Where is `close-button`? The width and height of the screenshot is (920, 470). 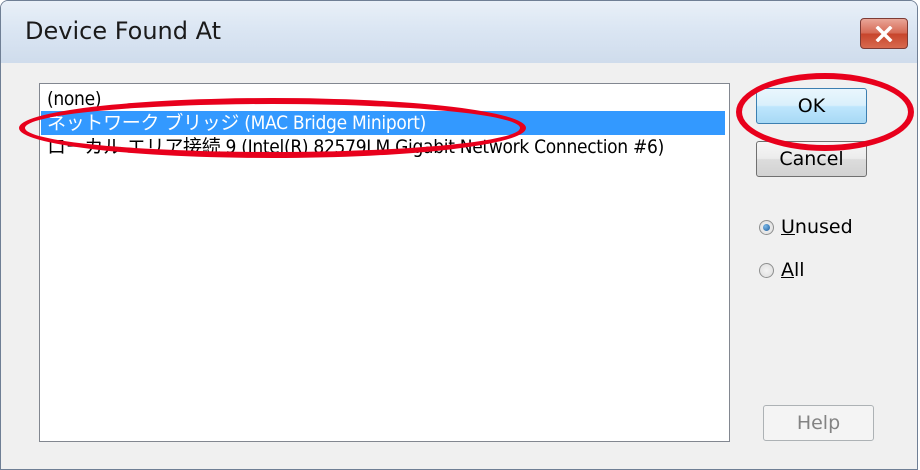 close-button is located at coordinates (884, 33).